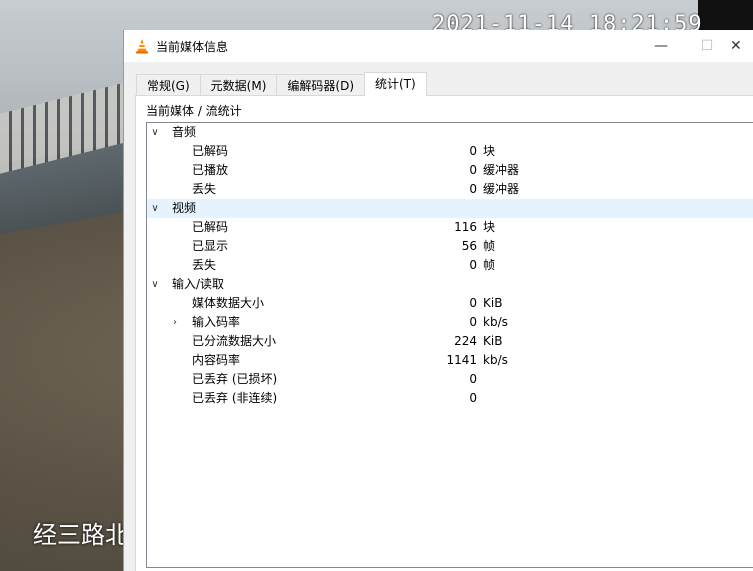 The height and width of the screenshot is (571, 753). I want to click on group-label: 输入/读取, so click(198, 284).